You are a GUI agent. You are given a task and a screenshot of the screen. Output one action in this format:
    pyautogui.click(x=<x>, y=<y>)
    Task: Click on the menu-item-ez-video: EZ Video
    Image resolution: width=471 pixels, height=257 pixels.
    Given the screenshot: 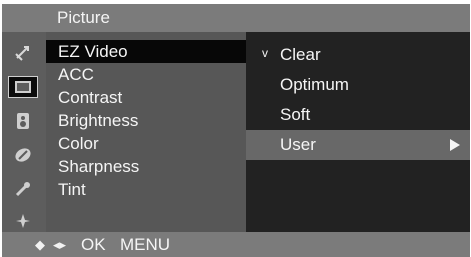 What is the action you would take?
    pyautogui.click(x=146, y=51)
    